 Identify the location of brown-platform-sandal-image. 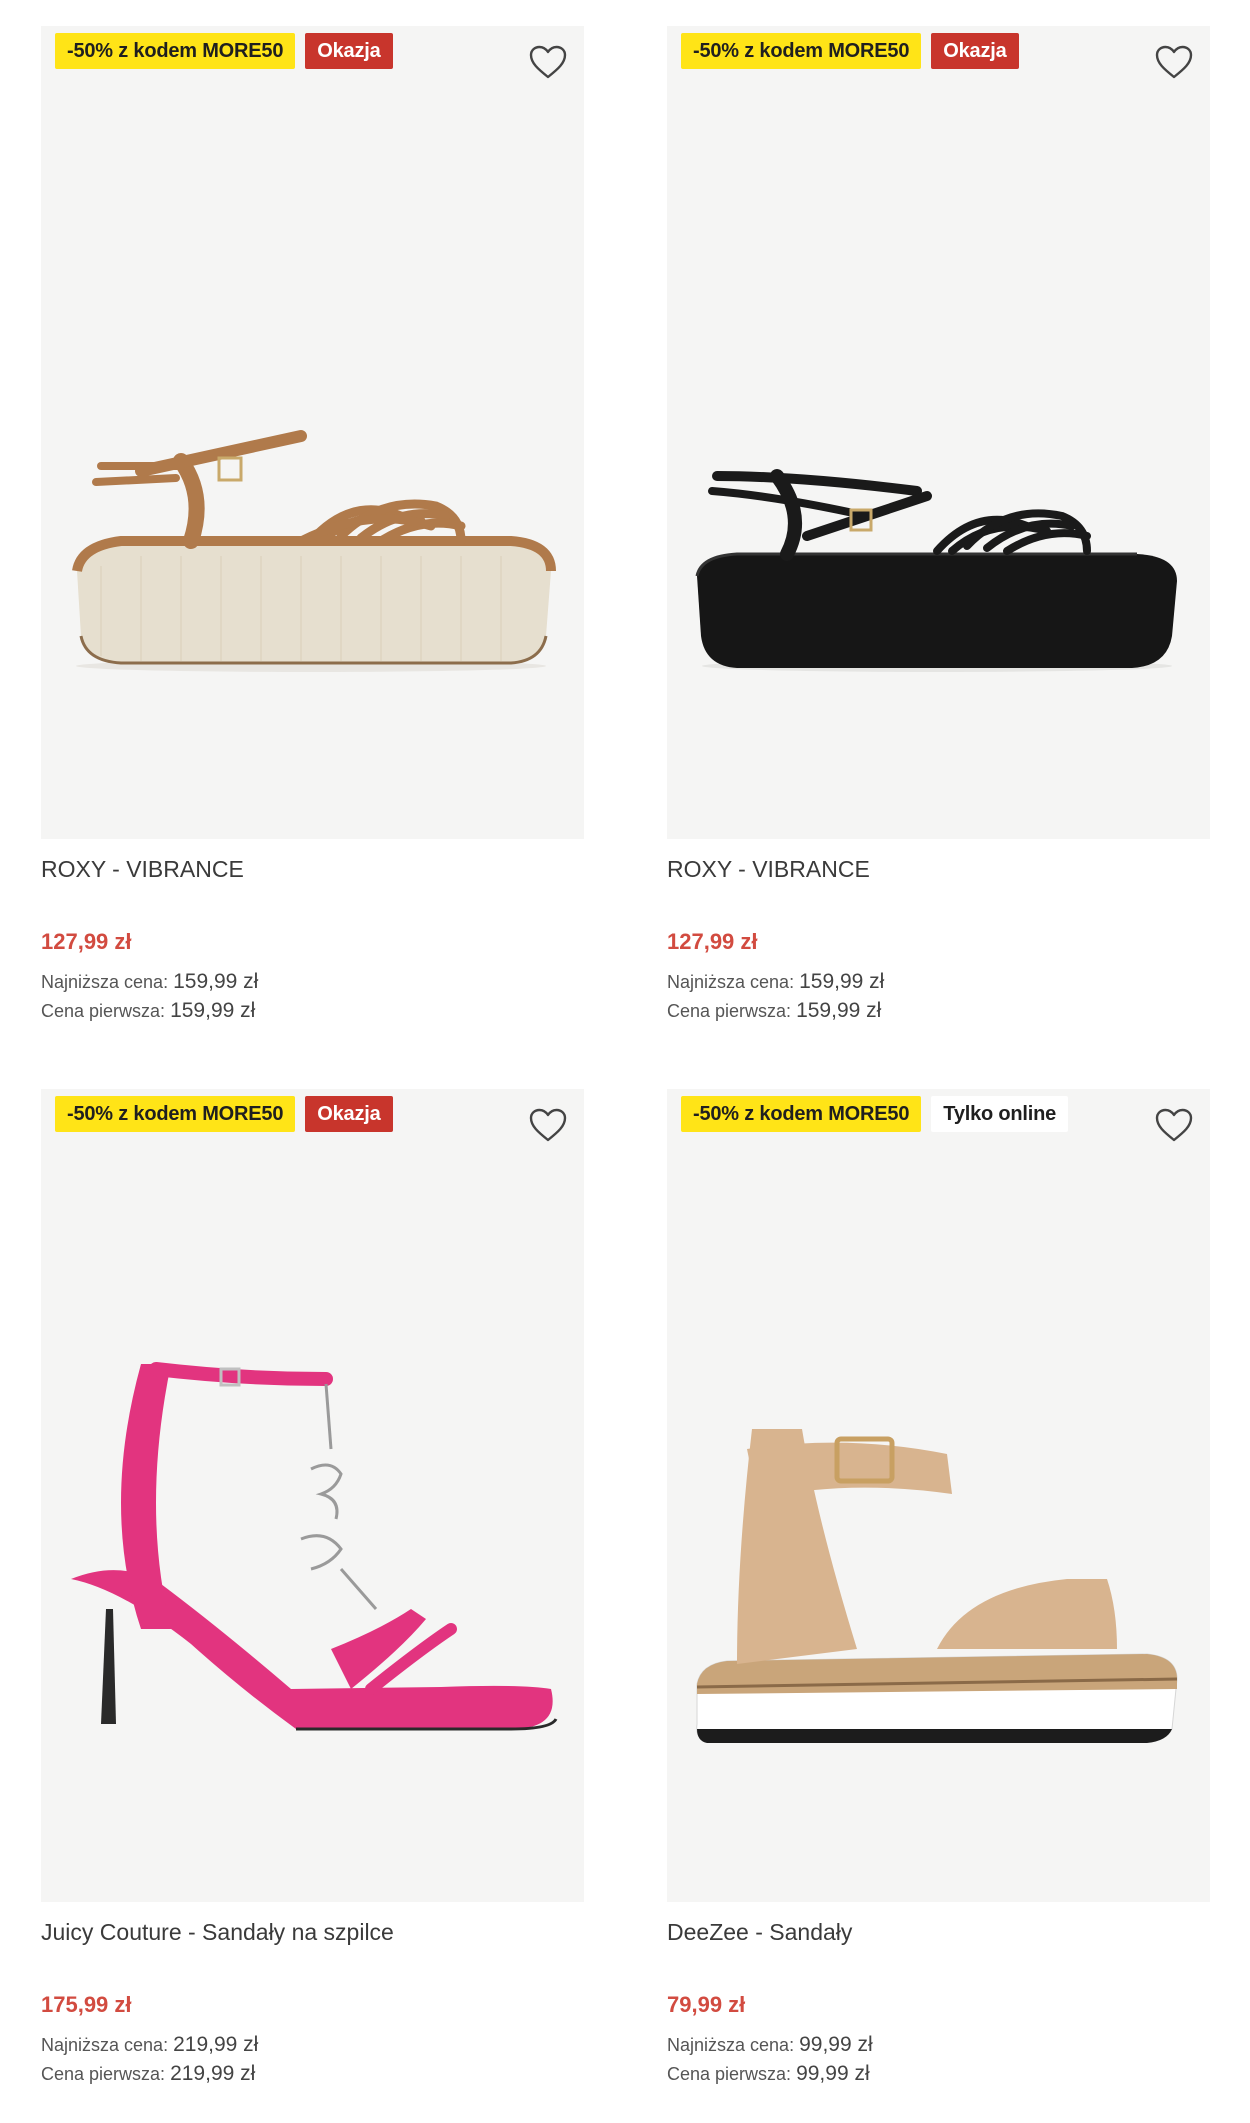
(314, 551).